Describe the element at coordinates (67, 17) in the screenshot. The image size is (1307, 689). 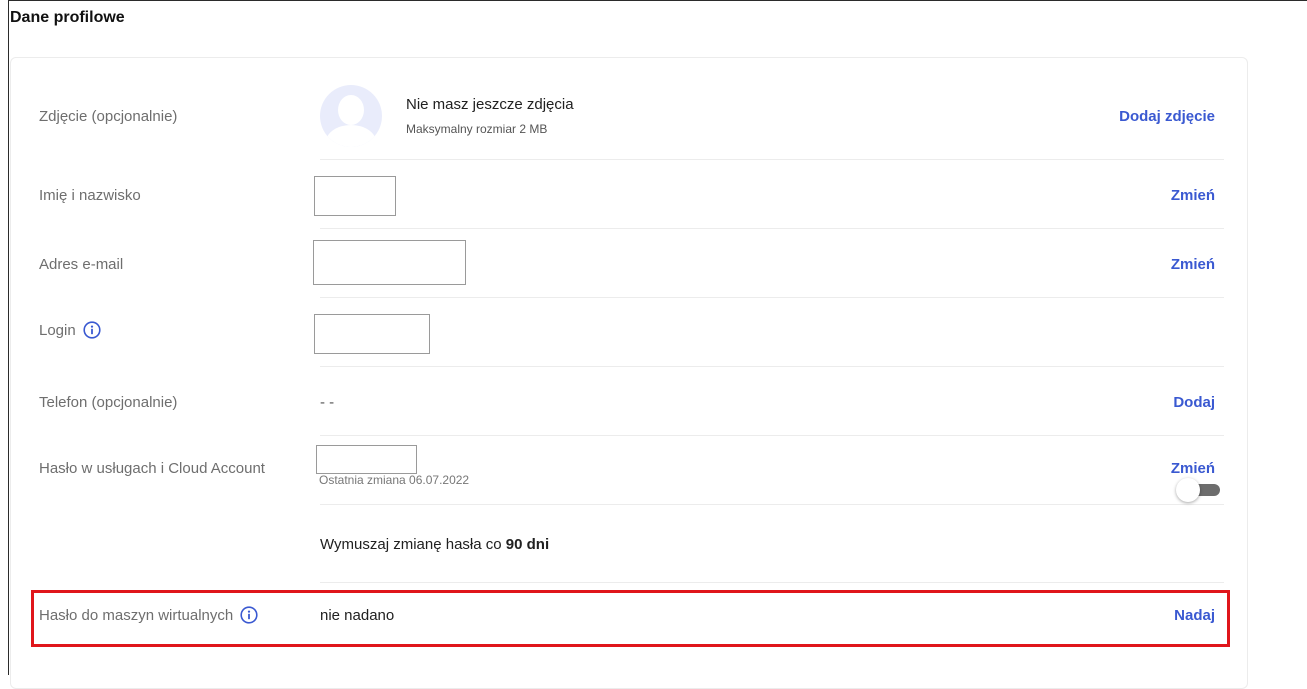
I see `section-title: Dane profilowe` at that location.